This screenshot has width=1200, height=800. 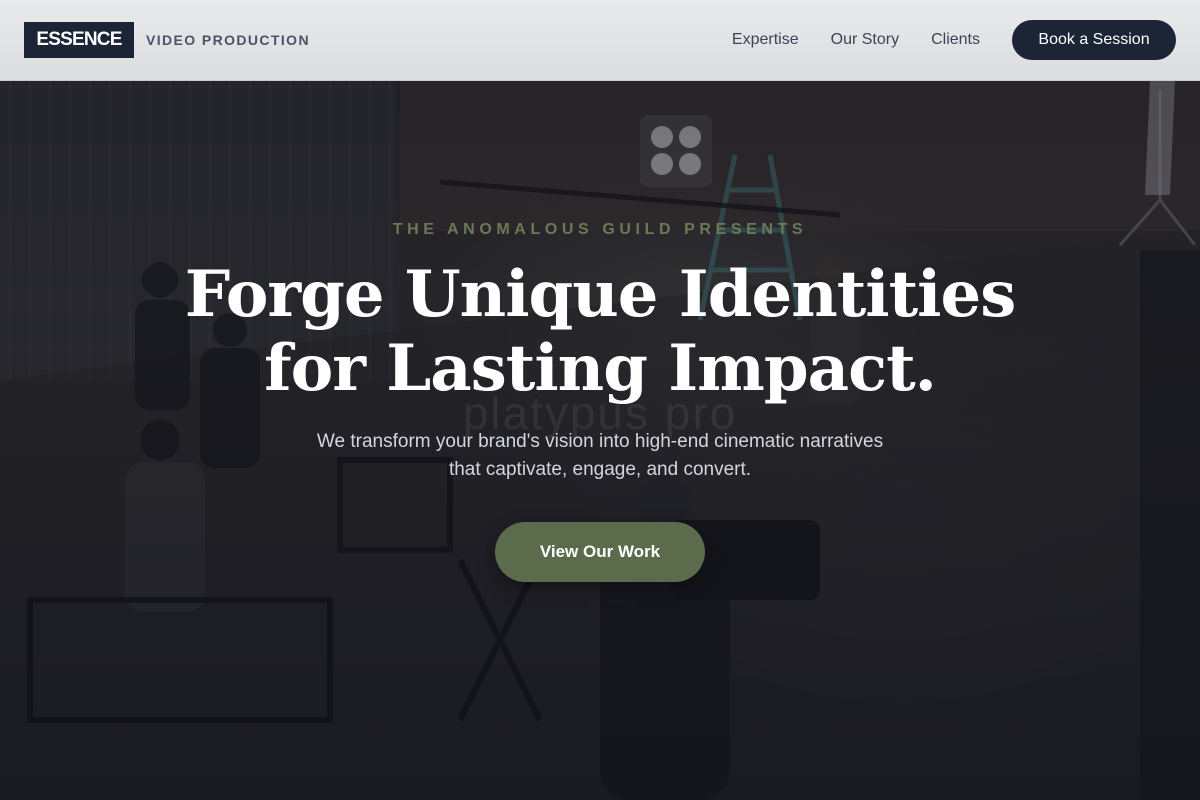 I want to click on hero-headline-line-1: Forge Unique Identities, so click(x=600, y=294).